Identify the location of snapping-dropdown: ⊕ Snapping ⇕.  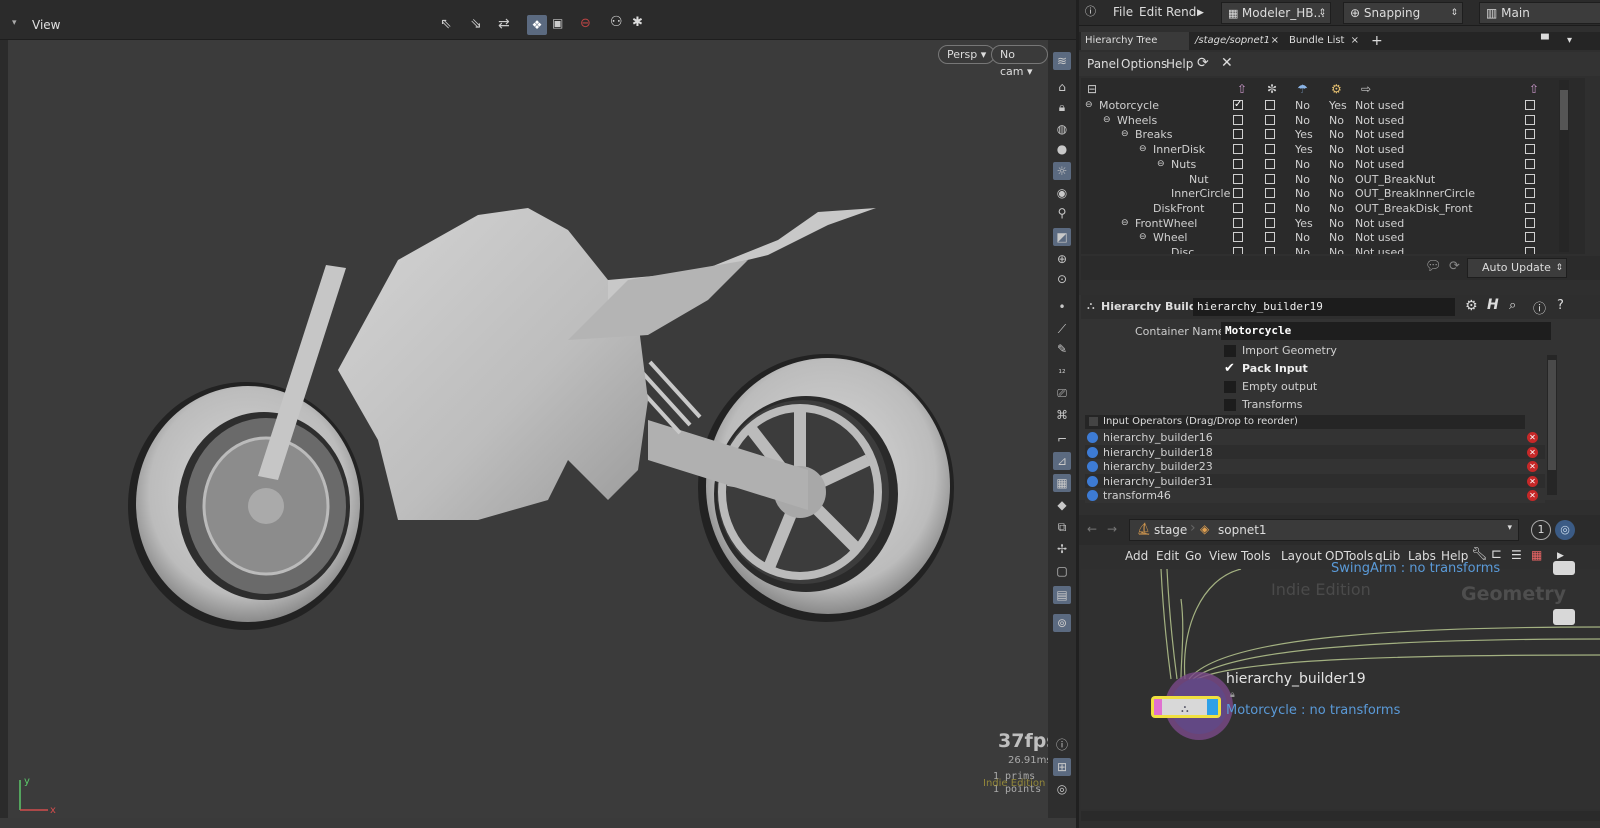
(1403, 13).